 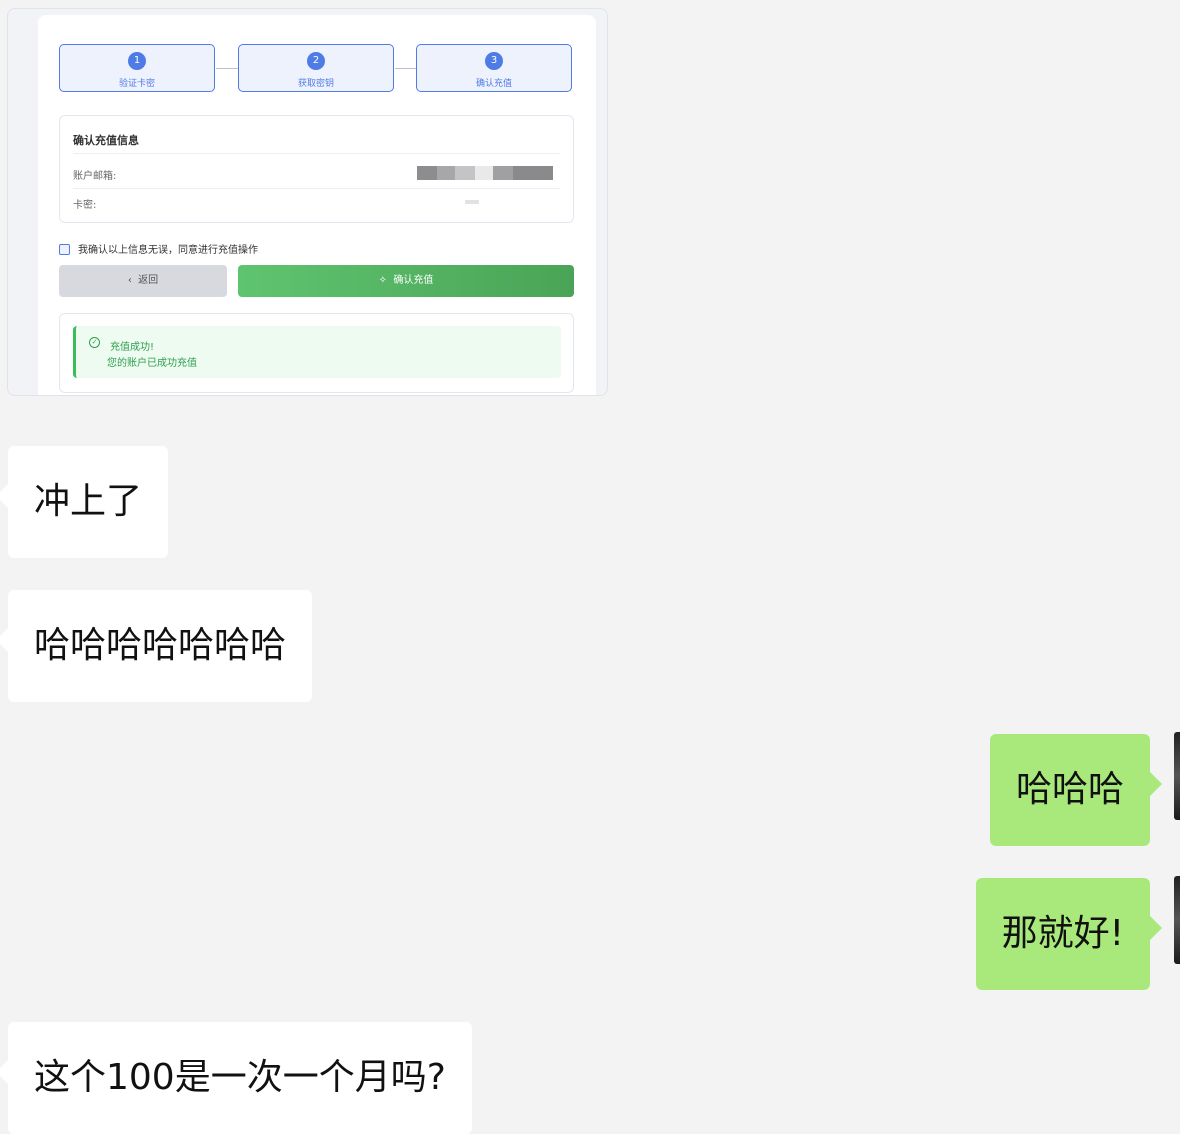 What do you see at coordinates (316, 61) in the screenshot?
I see `step-number: 2` at bounding box center [316, 61].